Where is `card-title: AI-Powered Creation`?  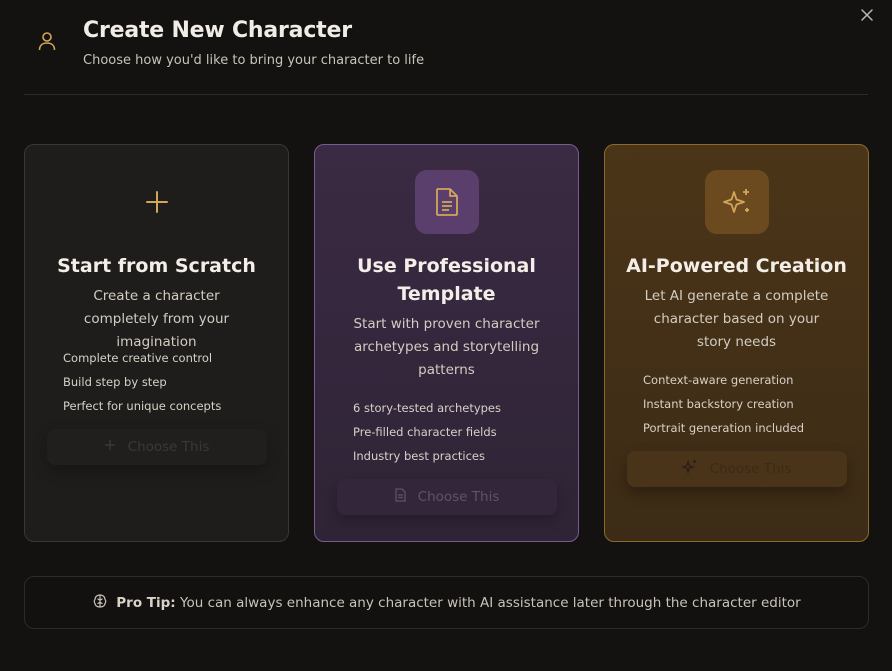 card-title: AI-Powered Creation is located at coordinates (736, 266).